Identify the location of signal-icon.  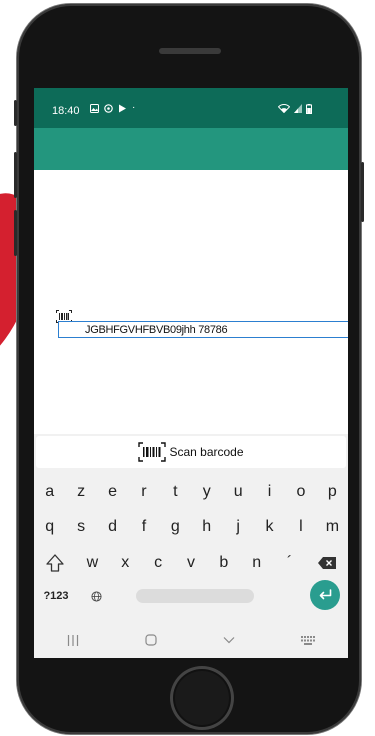
(298, 108).